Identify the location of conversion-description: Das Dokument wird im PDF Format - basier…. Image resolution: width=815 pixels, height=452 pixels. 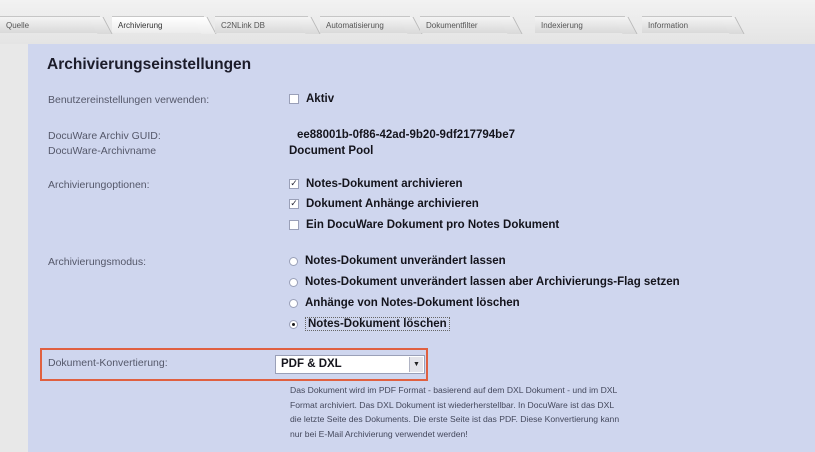
(552, 412).